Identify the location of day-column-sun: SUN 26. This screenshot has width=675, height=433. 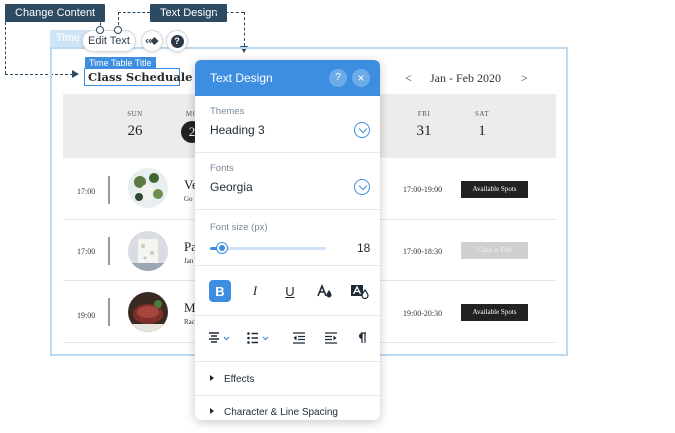
(135, 125).